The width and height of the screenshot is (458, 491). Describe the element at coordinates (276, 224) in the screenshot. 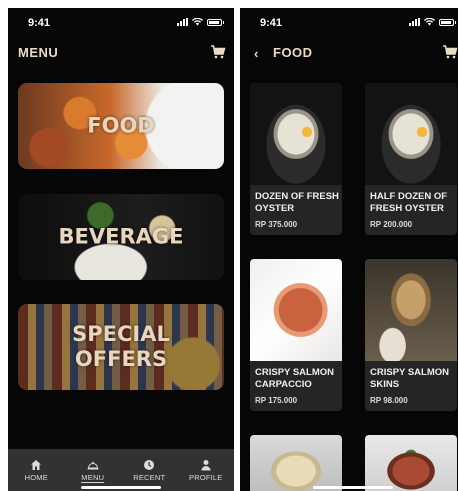

I see `product-price: RP 375.000` at that location.